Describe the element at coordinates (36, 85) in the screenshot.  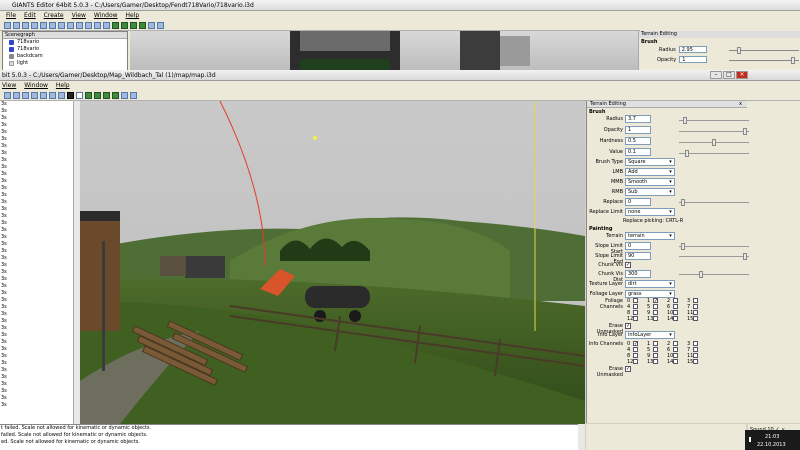
I see `menu-window: Window` at that location.